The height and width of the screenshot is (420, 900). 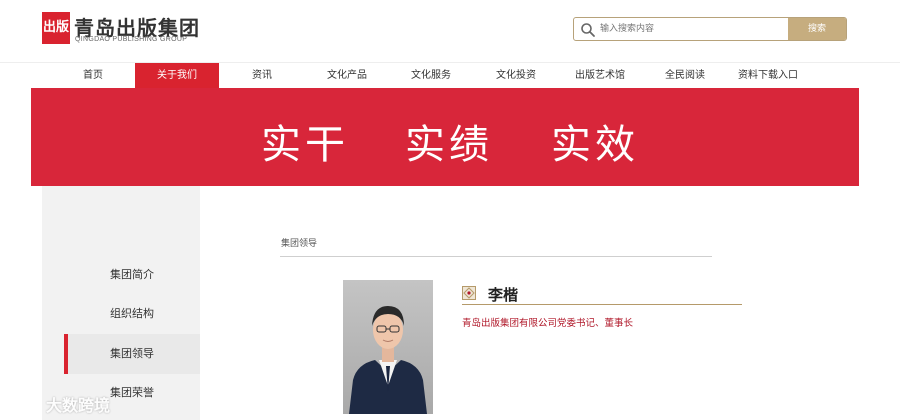 I want to click on site-logo: 出版 青岛出版集团 QINGDAO PUBLISHING GROUP, so click(x=120, y=30).